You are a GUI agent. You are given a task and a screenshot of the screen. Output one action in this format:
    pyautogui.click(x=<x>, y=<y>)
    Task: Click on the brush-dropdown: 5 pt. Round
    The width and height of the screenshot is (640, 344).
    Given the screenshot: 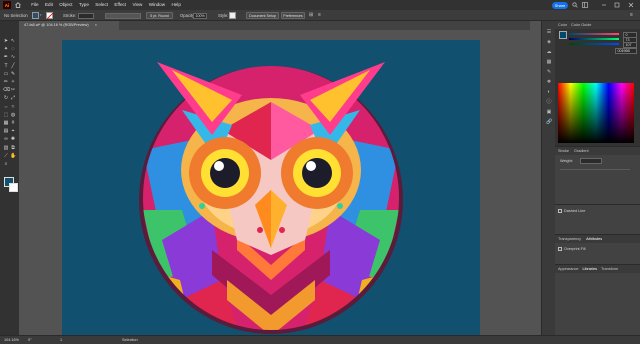 What is the action you would take?
    pyautogui.click(x=159, y=15)
    